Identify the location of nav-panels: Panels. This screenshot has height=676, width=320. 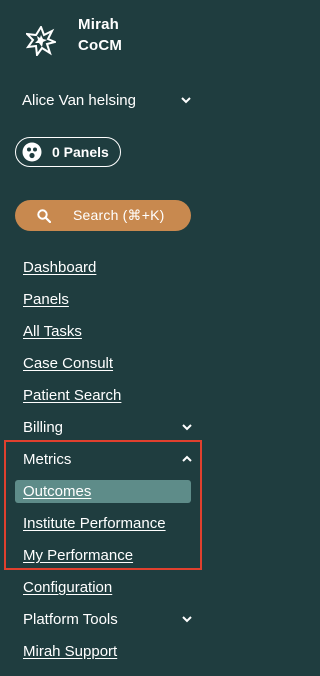
(46, 300).